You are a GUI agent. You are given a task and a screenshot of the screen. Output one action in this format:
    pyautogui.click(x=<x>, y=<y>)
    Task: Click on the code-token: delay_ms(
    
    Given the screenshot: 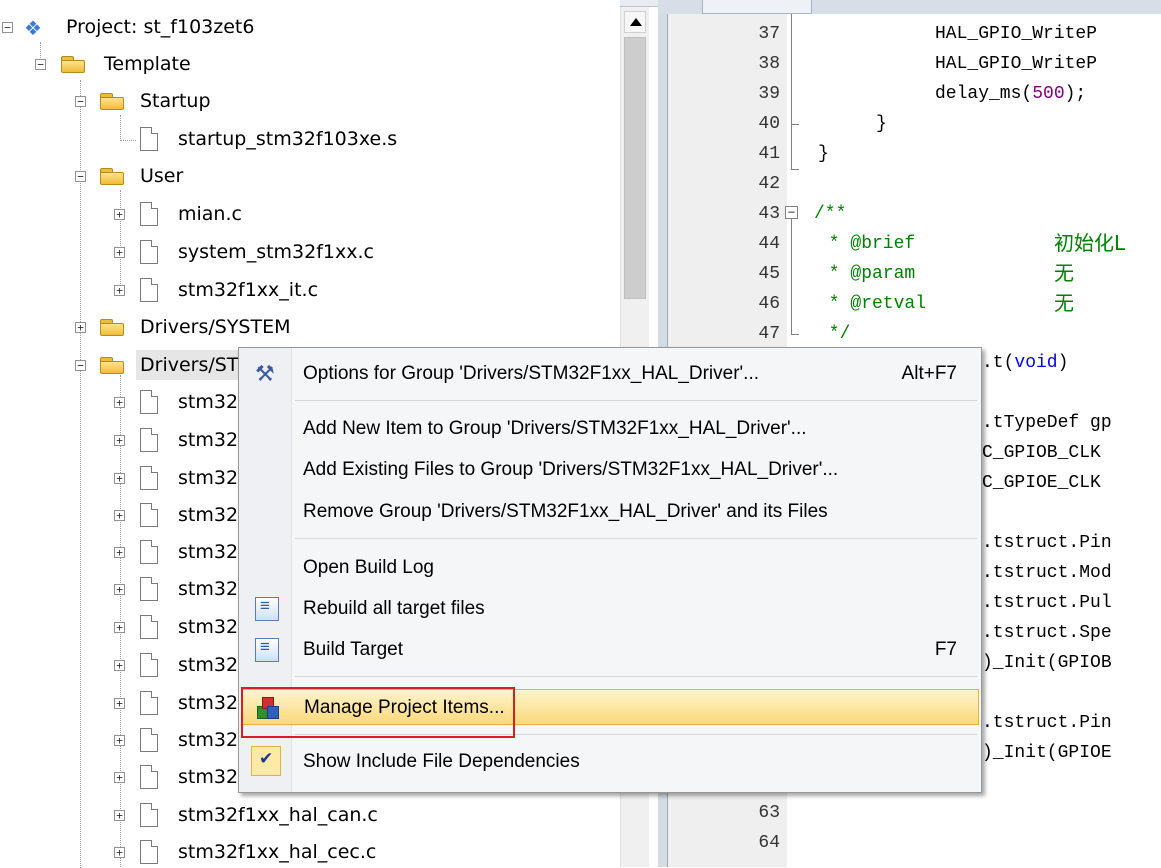 What is the action you would take?
    pyautogui.click(x=984, y=94)
    